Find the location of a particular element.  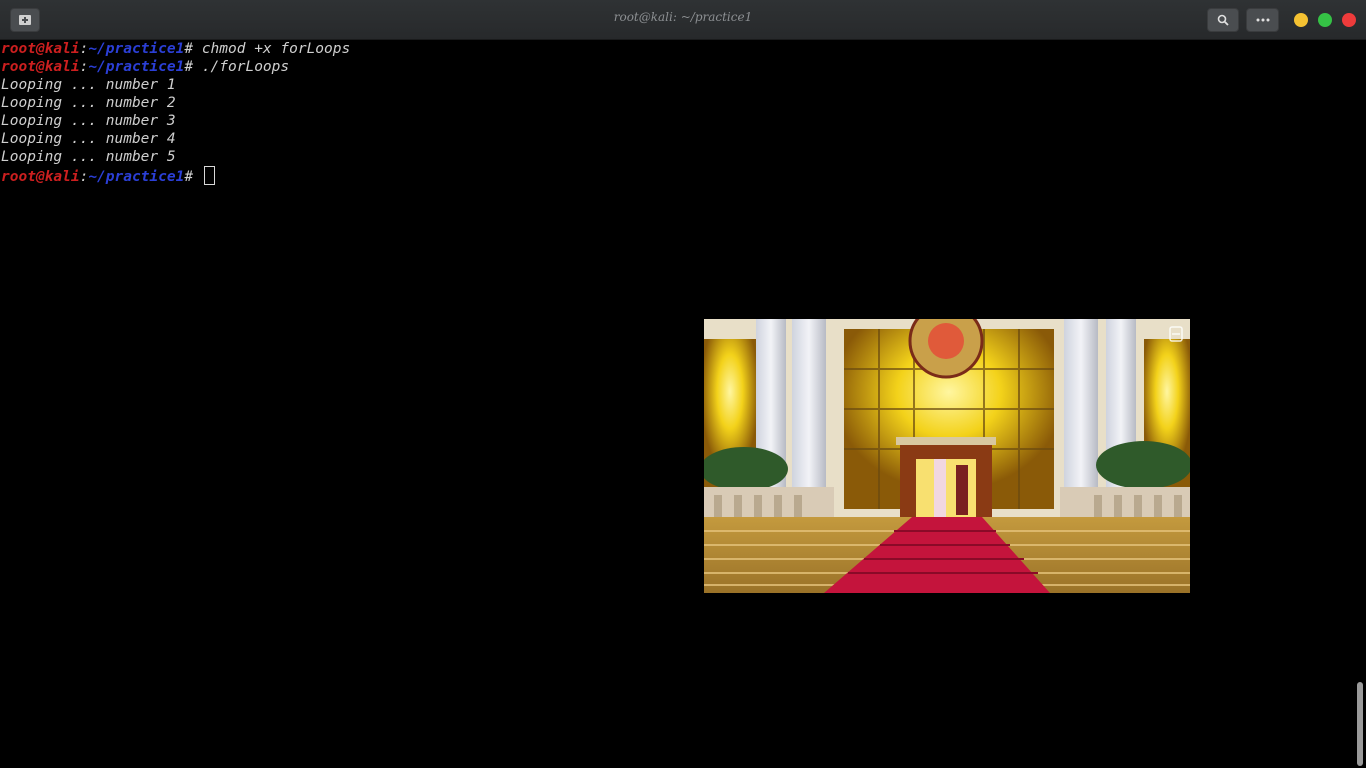

output-line: Looping ... number 5 is located at coordinates (88, 157).